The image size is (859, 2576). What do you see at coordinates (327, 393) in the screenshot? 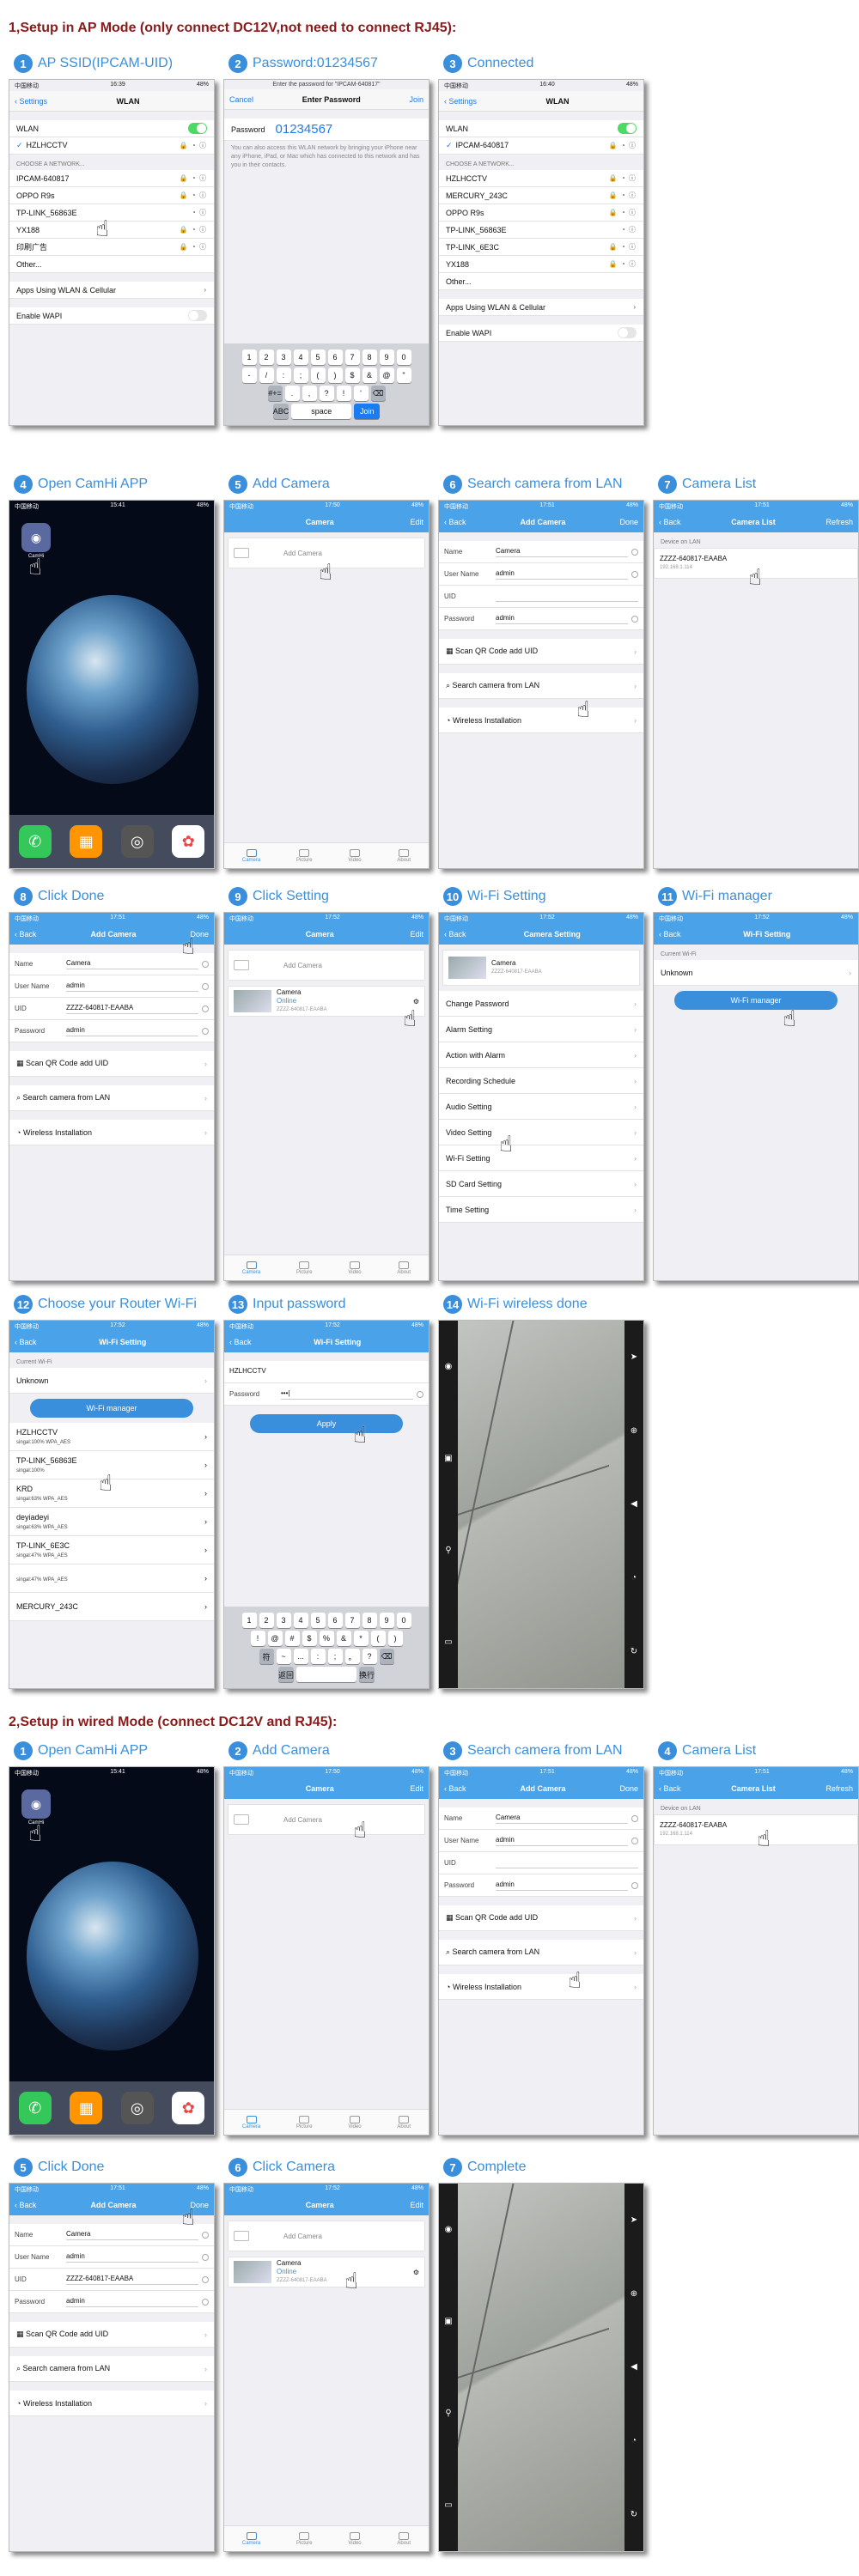
I see `key: ?` at bounding box center [327, 393].